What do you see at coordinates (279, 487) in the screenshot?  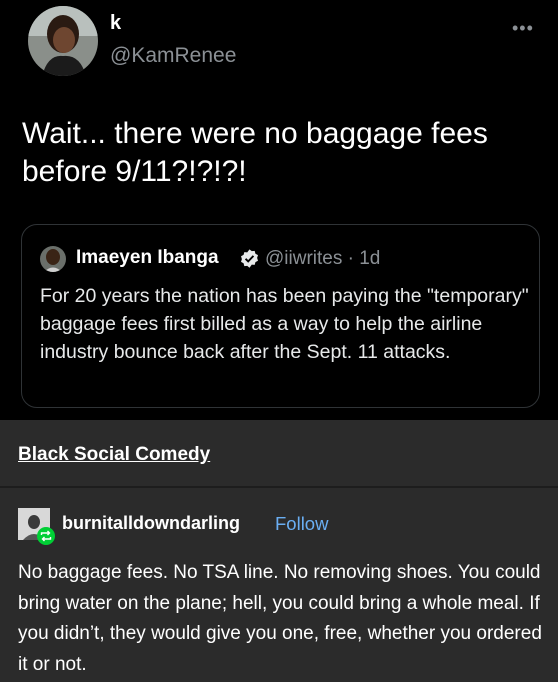 I see `divider` at bounding box center [279, 487].